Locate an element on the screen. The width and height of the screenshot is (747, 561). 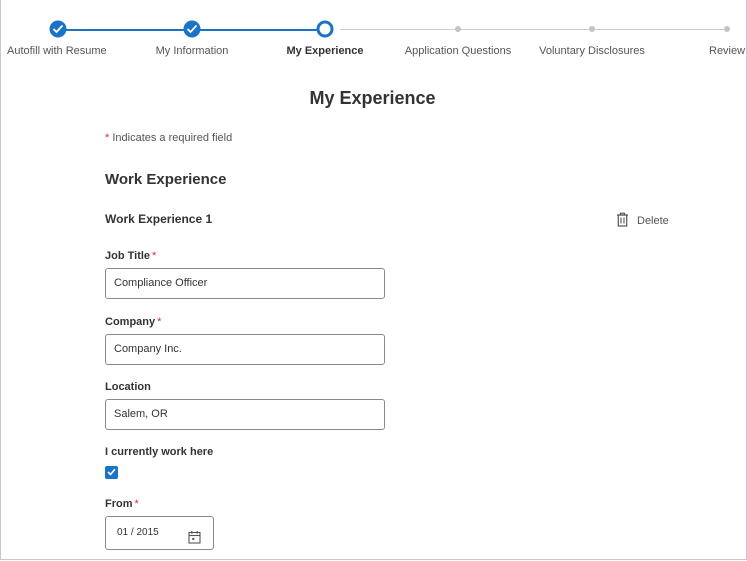
section-heading-work-experience: Work Experience is located at coordinates (166, 179).